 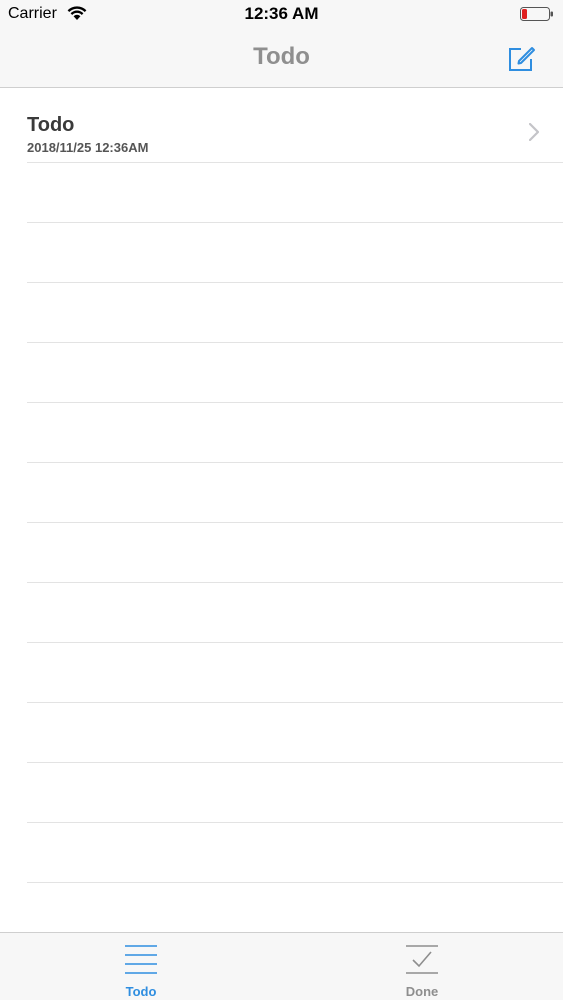 I want to click on tab-todo-label: Todo, so click(x=141, y=991).